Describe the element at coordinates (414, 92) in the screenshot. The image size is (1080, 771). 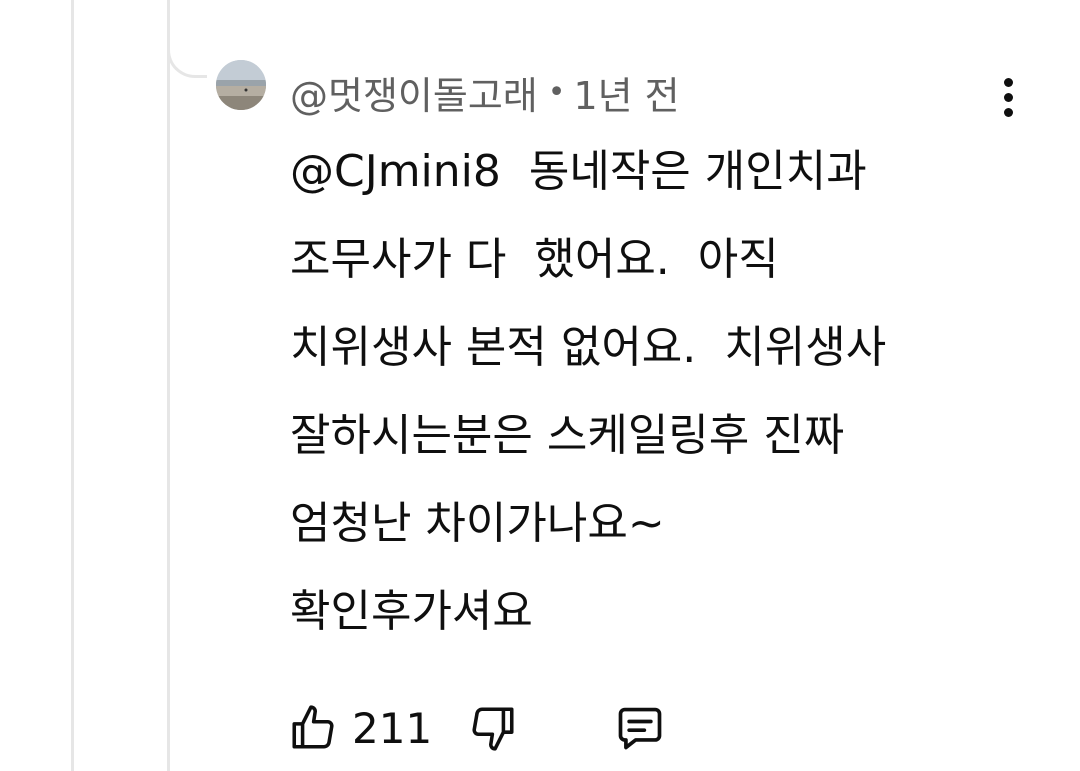
I see `comment-author: @멋쟁이돌고래` at that location.